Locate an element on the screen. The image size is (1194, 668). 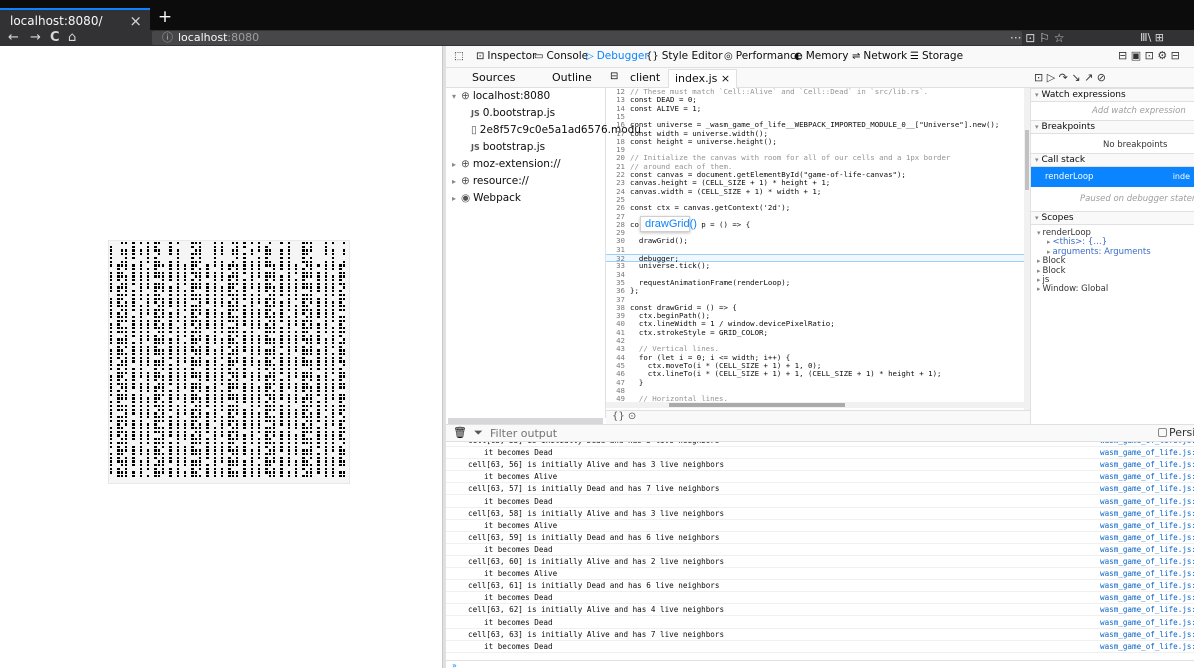
tab-outline: Outline is located at coordinates (572, 77).